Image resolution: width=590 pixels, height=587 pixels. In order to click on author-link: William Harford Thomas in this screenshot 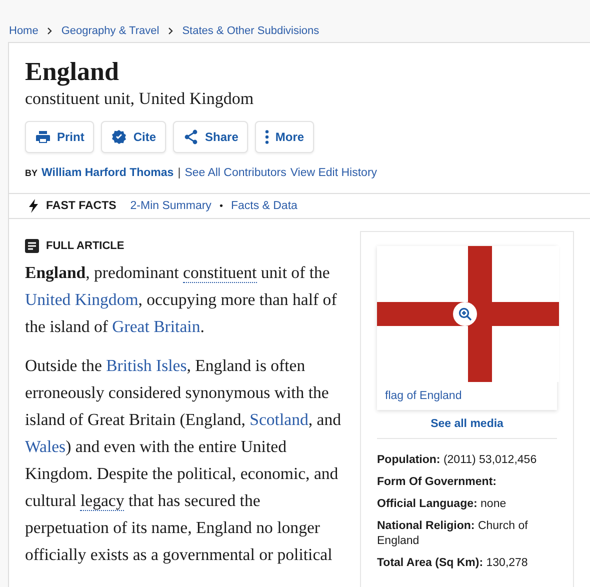, I will do `click(108, 173)`.